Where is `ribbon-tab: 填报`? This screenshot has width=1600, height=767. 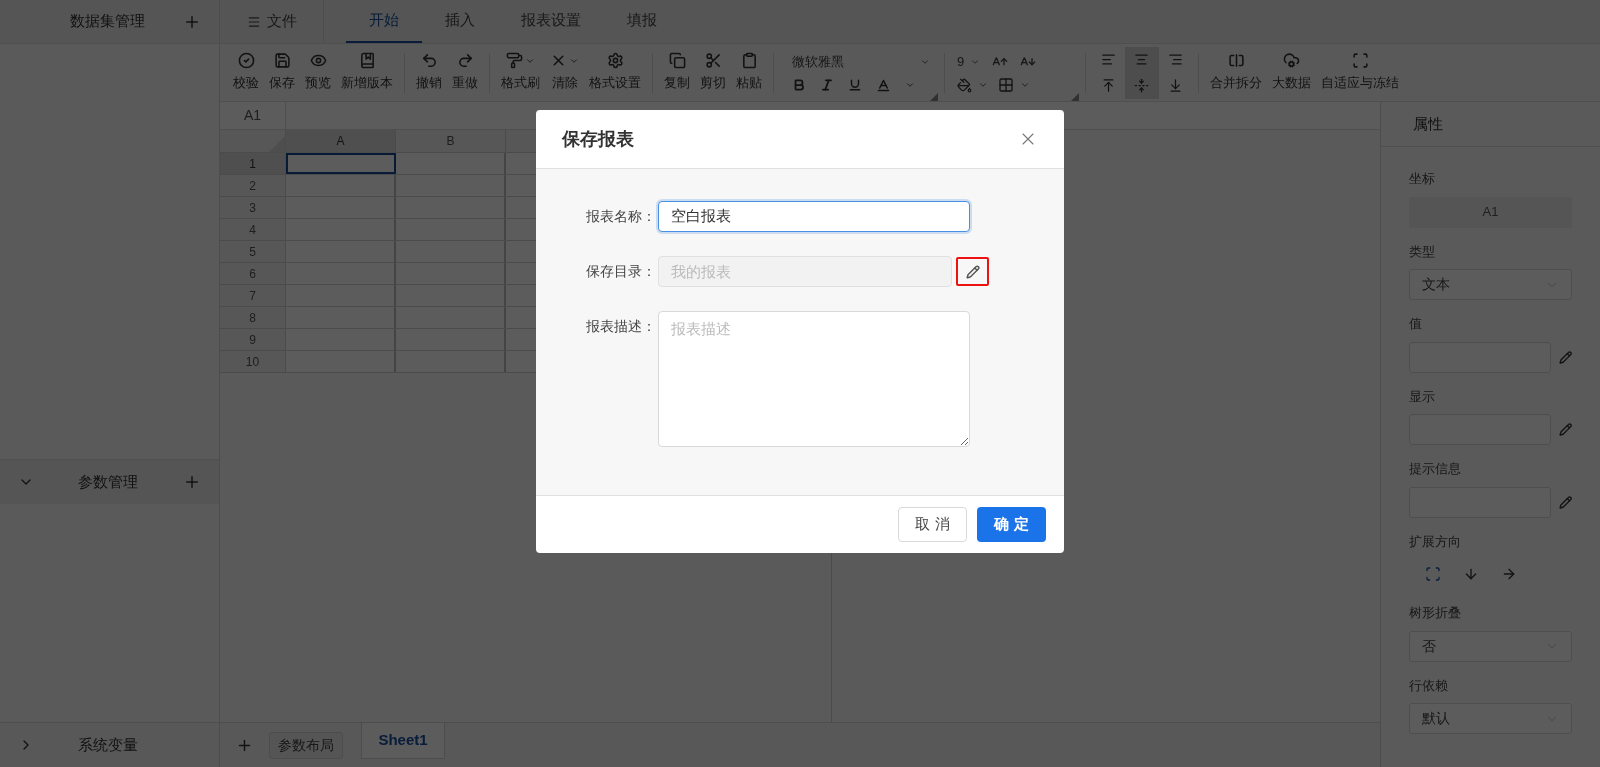 ribbon-tab: 填报 is located at coordinates (642, 21).